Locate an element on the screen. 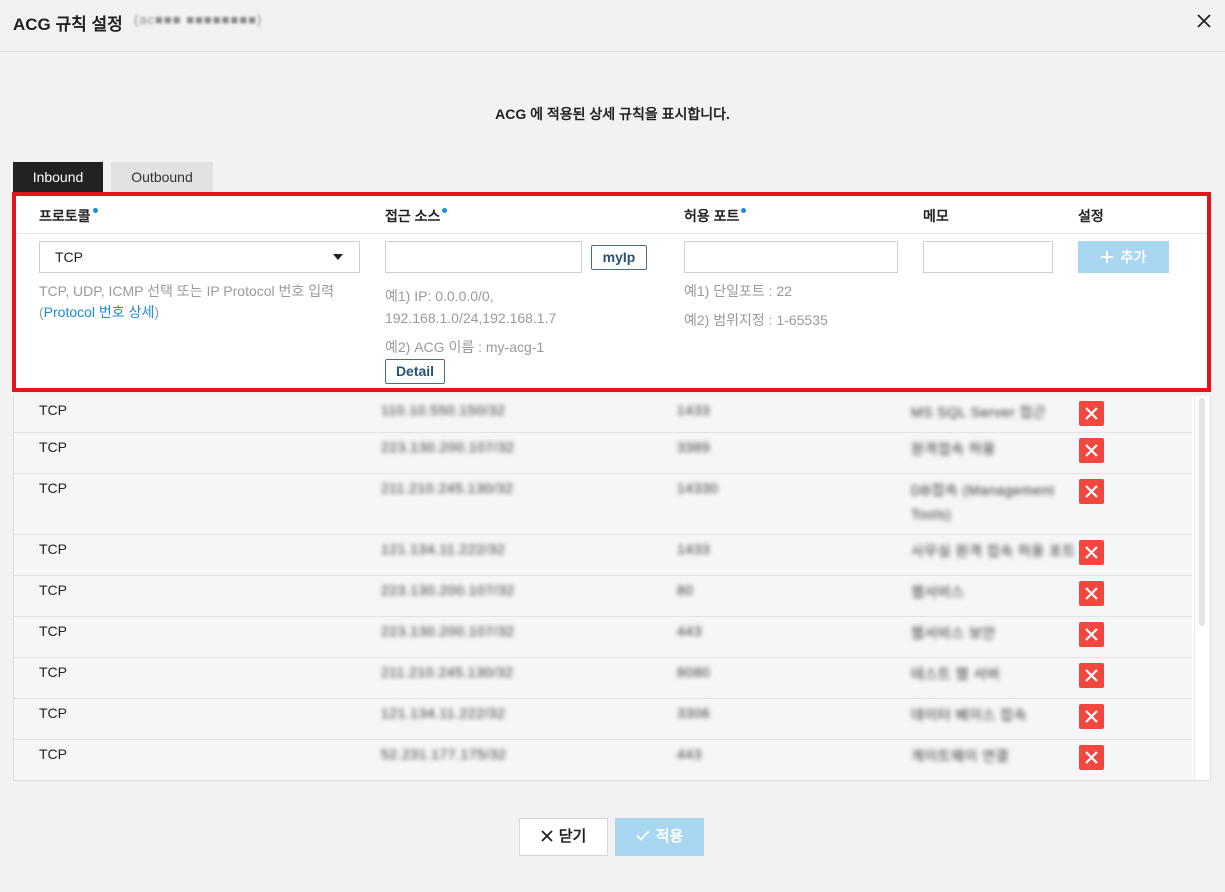 The width and height of the screenshot is (1225, 892). header-protocol: 프로토콜 is located at coordinates (68, 216).